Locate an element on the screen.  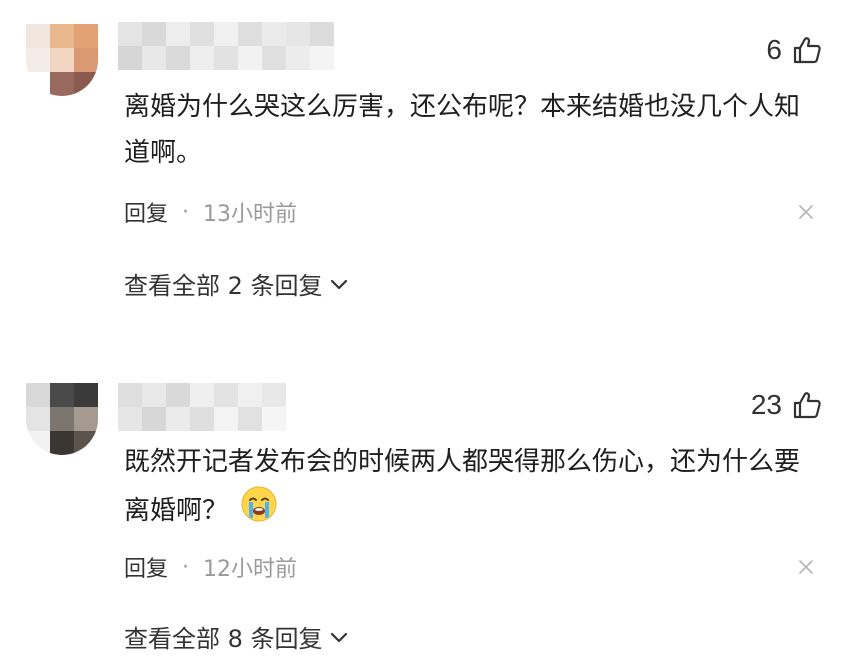
view-replies-button: 查看全部 8 条回复 is located at coordinates (236, 636).